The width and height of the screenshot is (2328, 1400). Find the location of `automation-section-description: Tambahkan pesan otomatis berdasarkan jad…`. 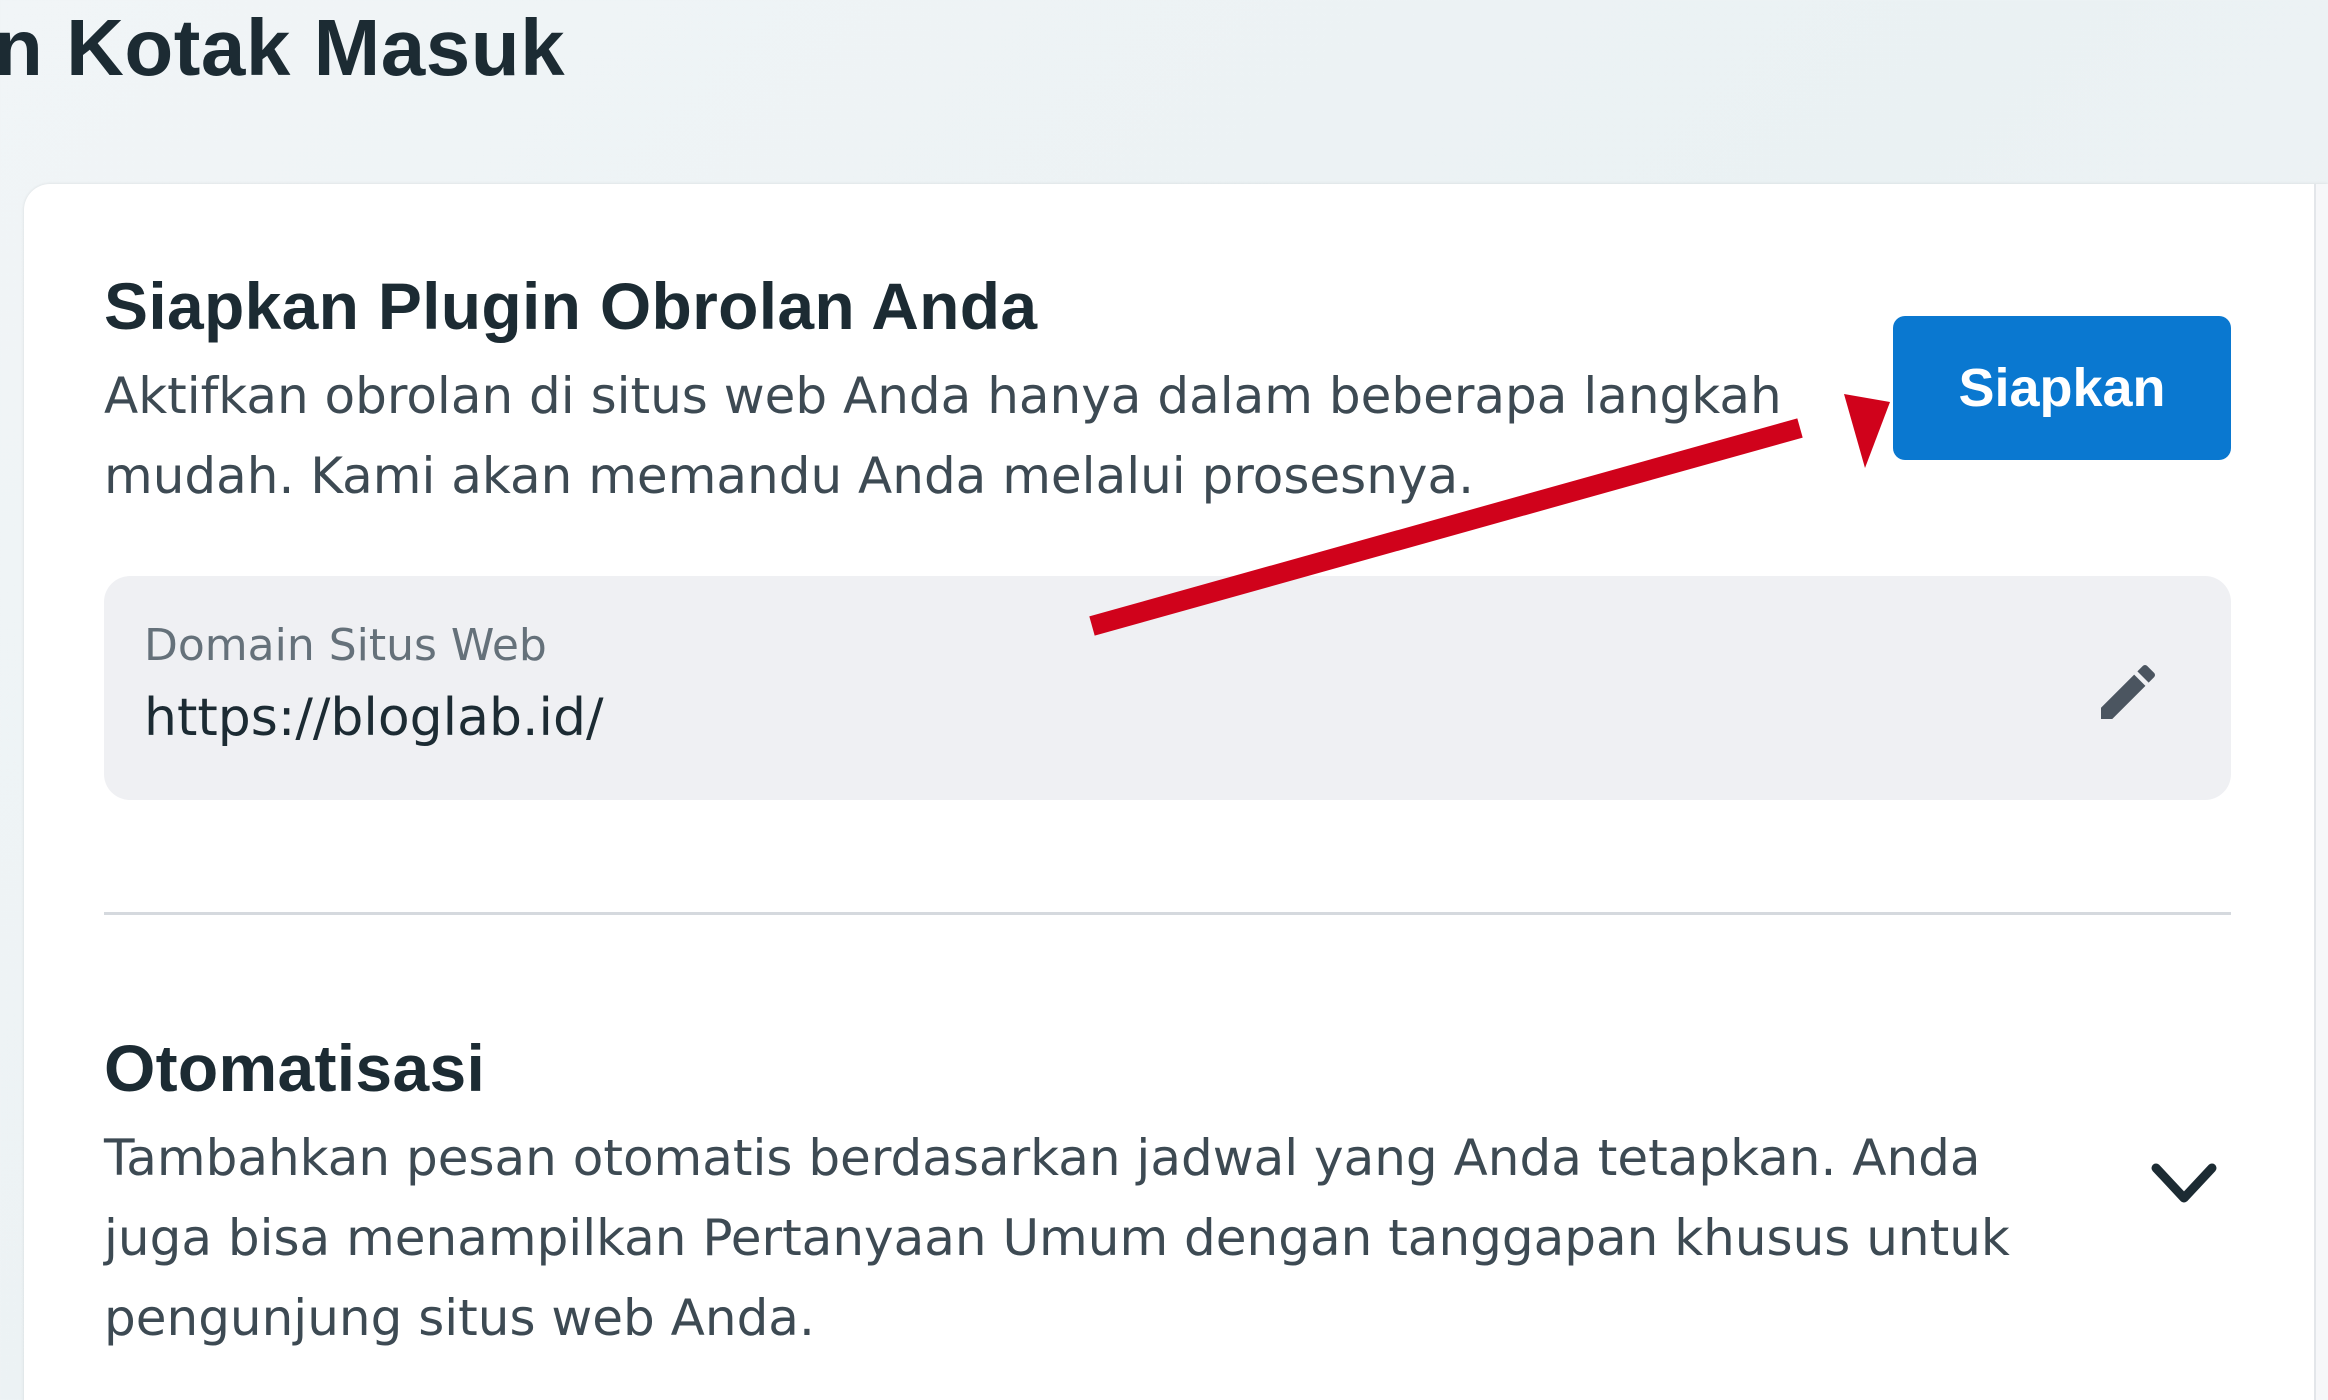

automation-section-description: Tambahkan pesan otomatis berdasarkan jad… is located at coordinates (1057, 1238).